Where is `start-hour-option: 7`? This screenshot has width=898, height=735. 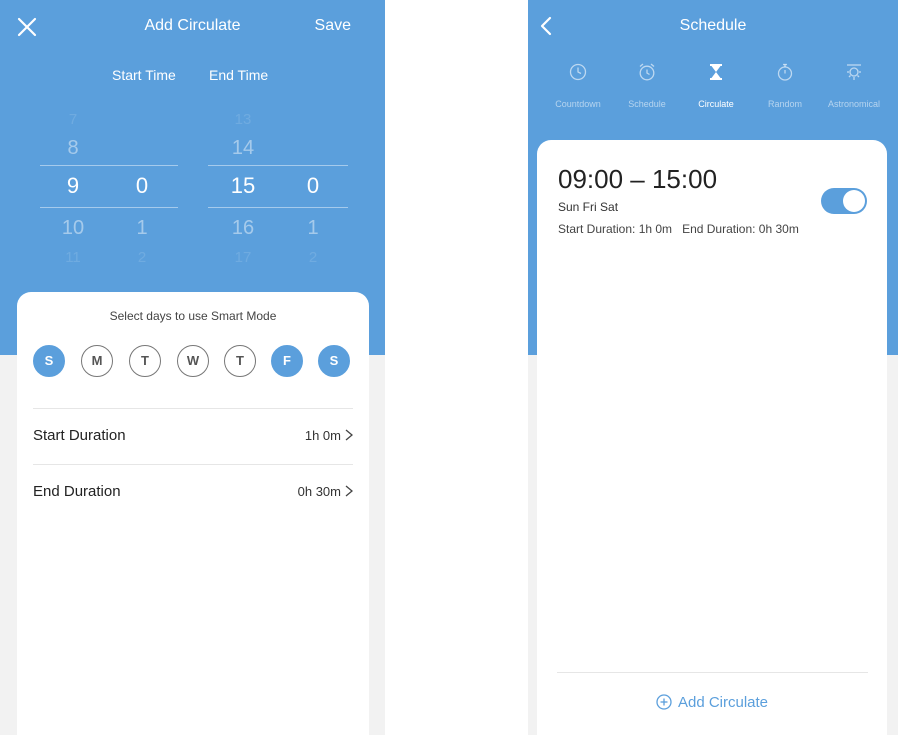 start-hour-option: 7 is located at coordinates (73, 119).